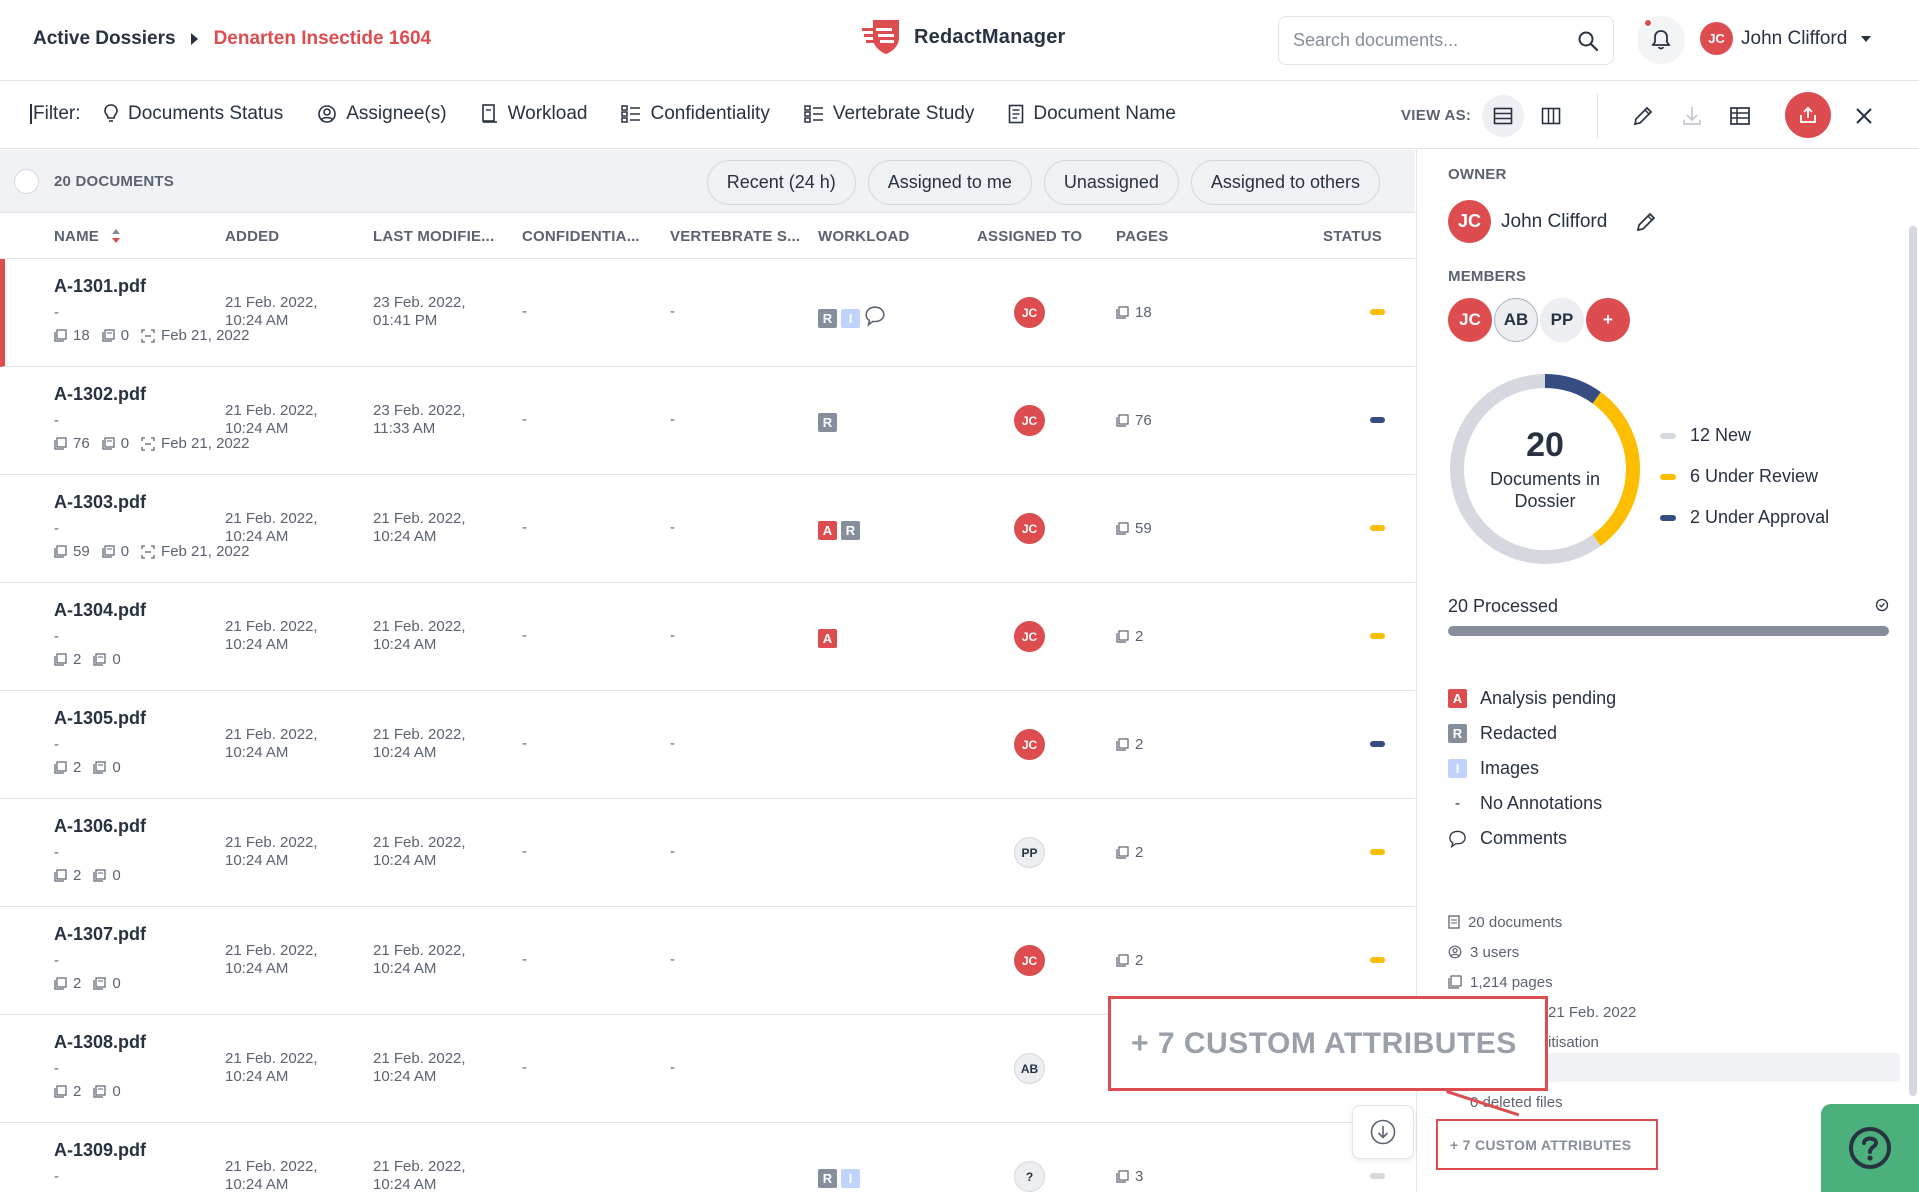 The height and width of the screenshot is (1192, 1919). I want to click on document-name: A-1305.pdf, so click(100, 718).